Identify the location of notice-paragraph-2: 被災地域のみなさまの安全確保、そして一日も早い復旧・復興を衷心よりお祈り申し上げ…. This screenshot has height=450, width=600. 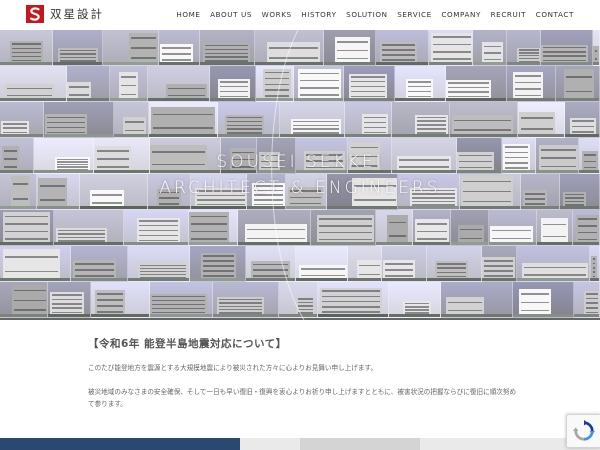
(302, 398).